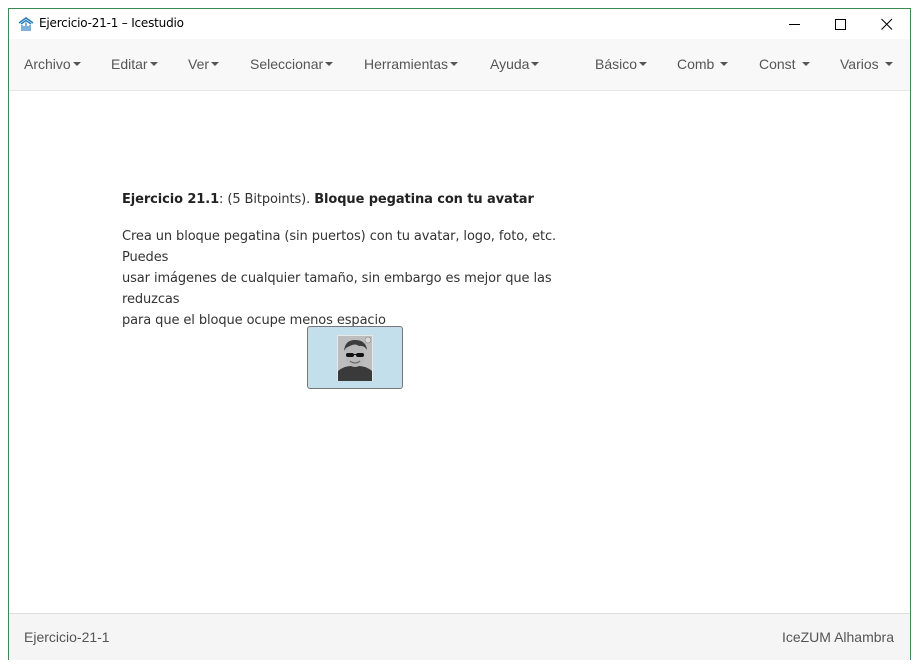  What do you see at coordinates (287, 64) in the screenshot?
I see `menu-label: Seleccionar` at bounding box center [287, 64].